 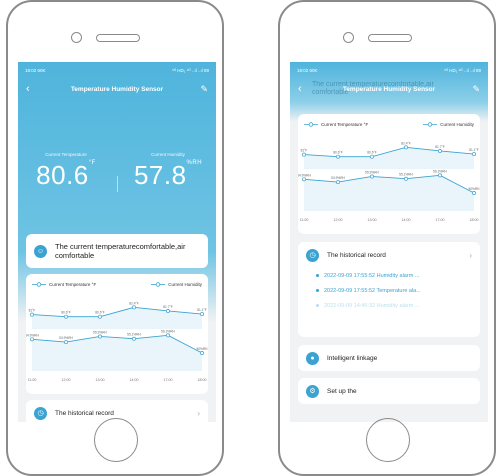 What do you see at coordinates (389, 358) in the screenshot?
I see `intelligent-linkage-row: ● Intelligent linkage` at bounding box center [389, 358].